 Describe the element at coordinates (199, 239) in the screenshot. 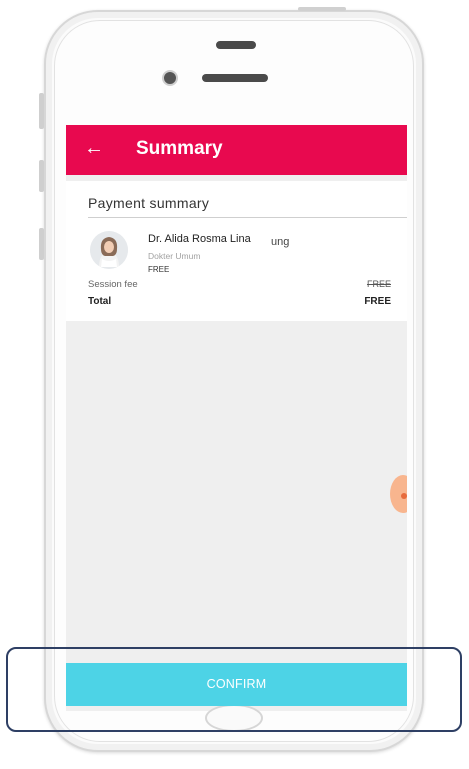

I see `doctor-name: Dr. Alida Rosma Lina` at that location.